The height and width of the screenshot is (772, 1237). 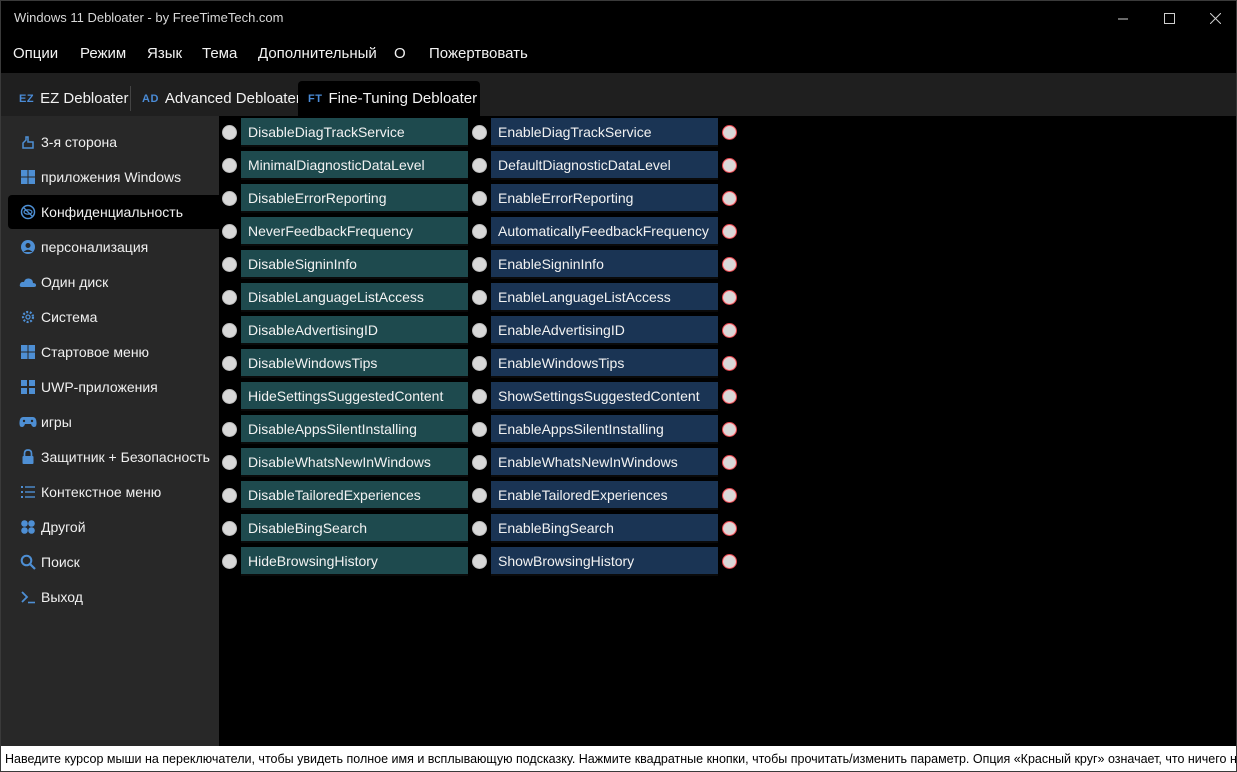 I want to click on menu-donate: Пожертвовать, so click(x=478, y=53).